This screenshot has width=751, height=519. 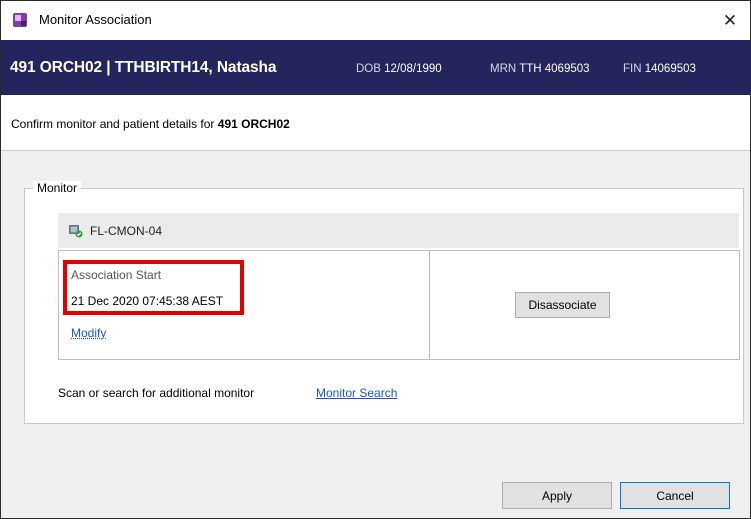 What do you see at coordinates (57, 188) in the screenshot?
I see `monitor-group-legend: Monitor` at bounding box center [57, 188].